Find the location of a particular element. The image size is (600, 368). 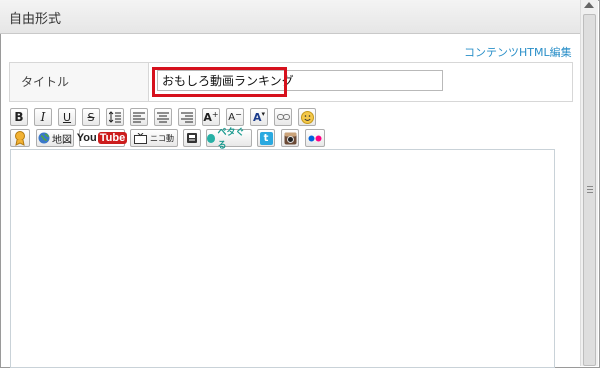

strikethrough-button: S is located at coordinates (91, 117).